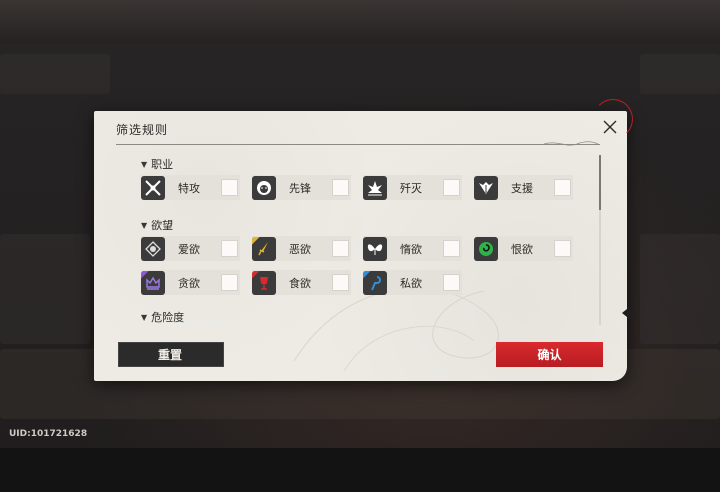 This screenshot has height=492, width=720. I want to click on background-top-bar, so click(360, 22).